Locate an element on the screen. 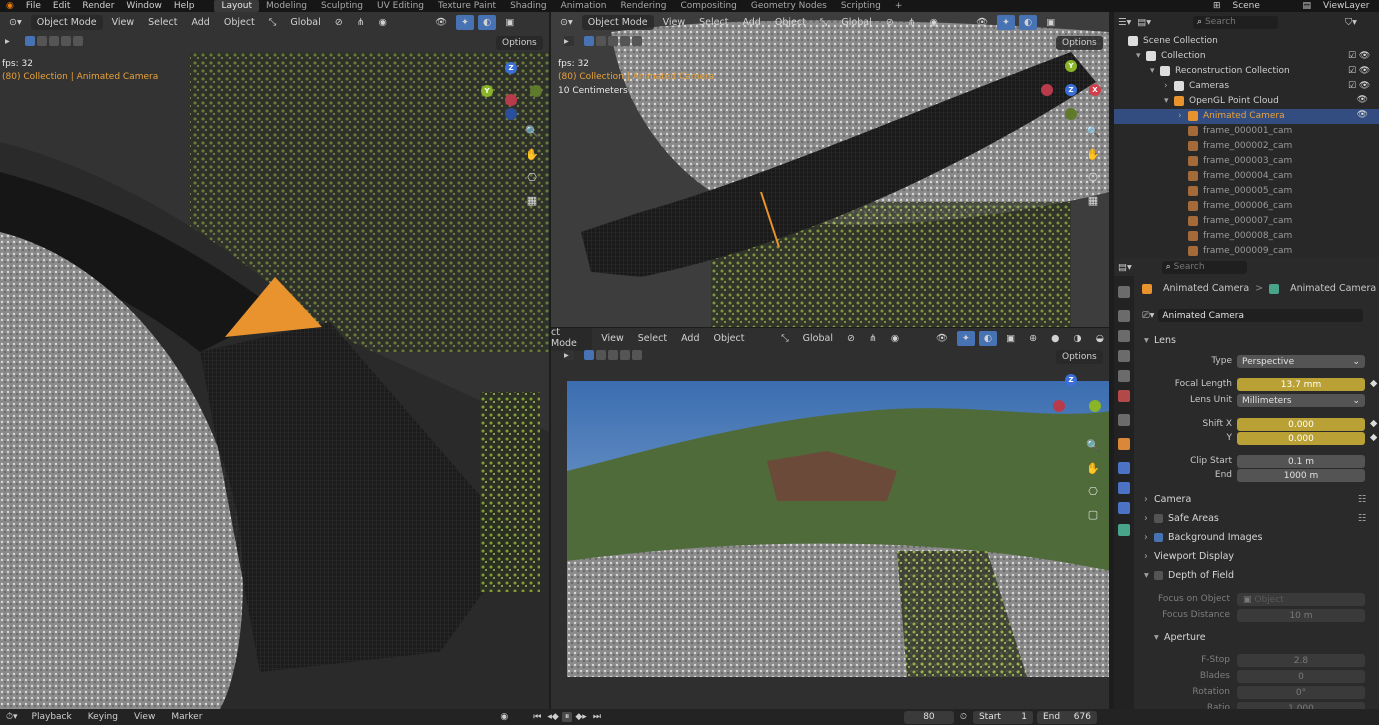 The width and height of the screenshot is (1379, 725). pivot-icon: ⊘ is located at coordinates (890, 22).